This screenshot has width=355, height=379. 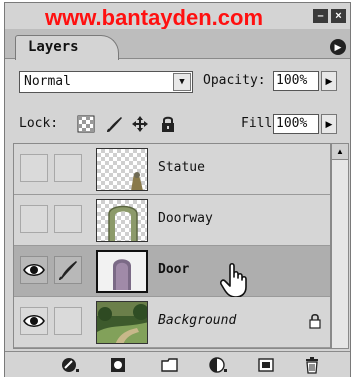 What do you see at coordinates (296, 81) in the screenshot?
I see `opacity-input: 100%` at bounding box center [296, 81].